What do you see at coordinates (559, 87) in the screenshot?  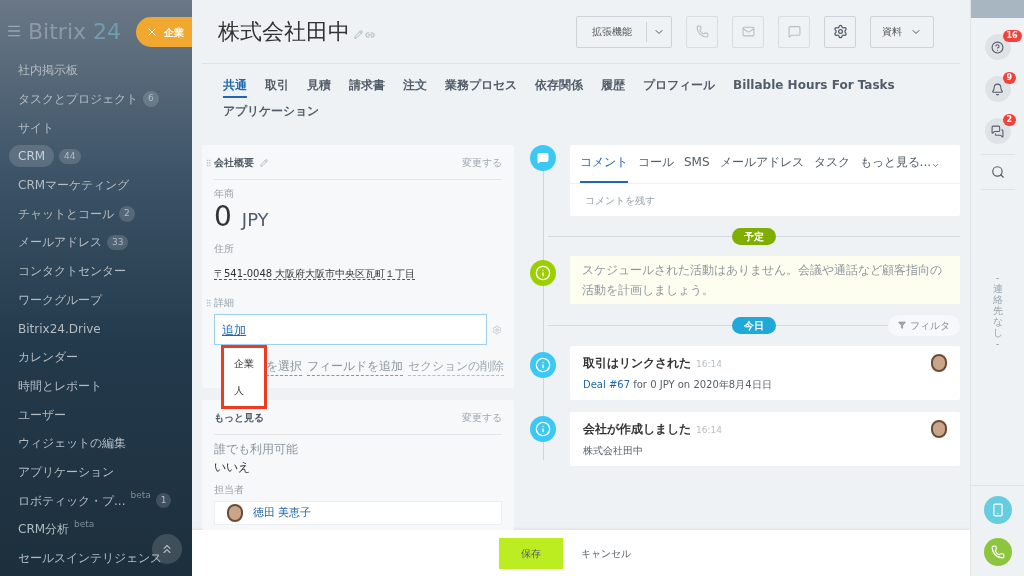 I see `tab: 依存関係` at bounding box center [559, 87].